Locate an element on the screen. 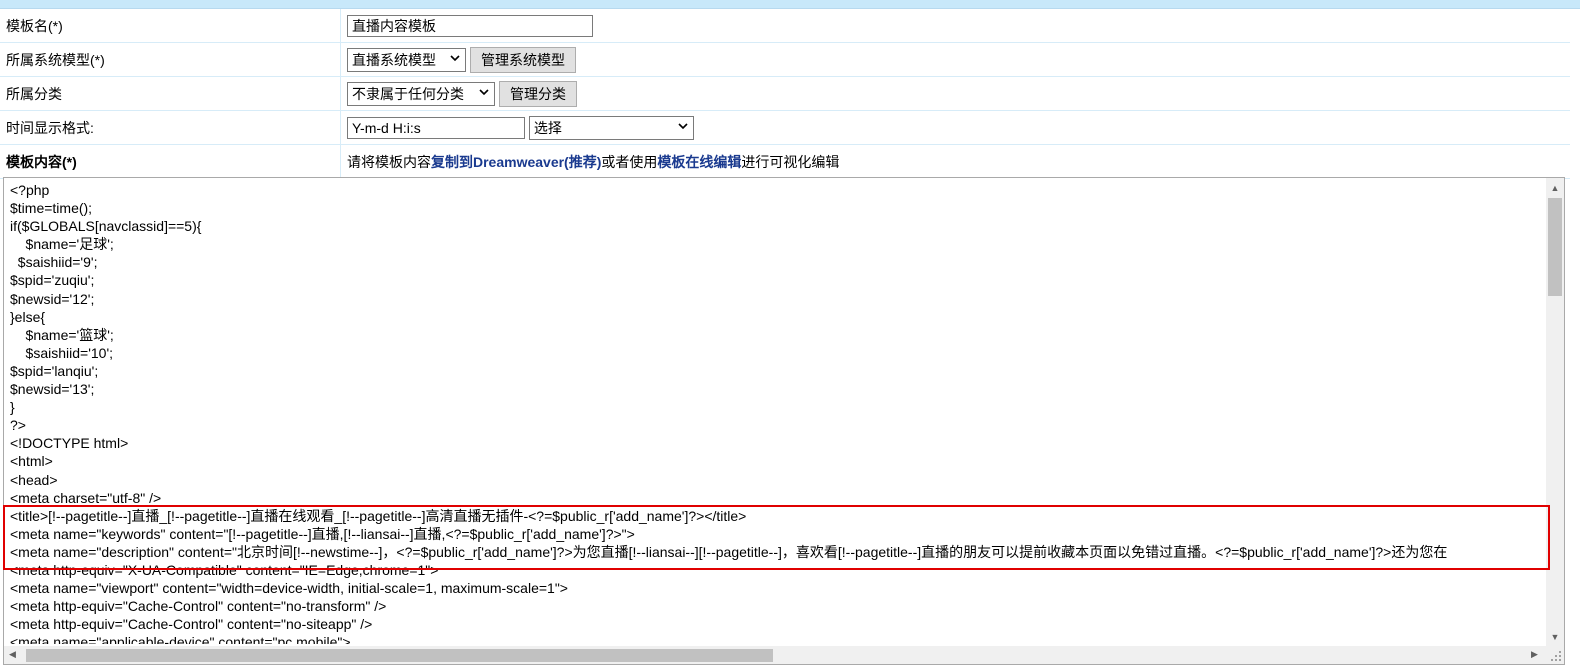 The image size is (1580, 671). top-bar is located at coordinates (790, 4).